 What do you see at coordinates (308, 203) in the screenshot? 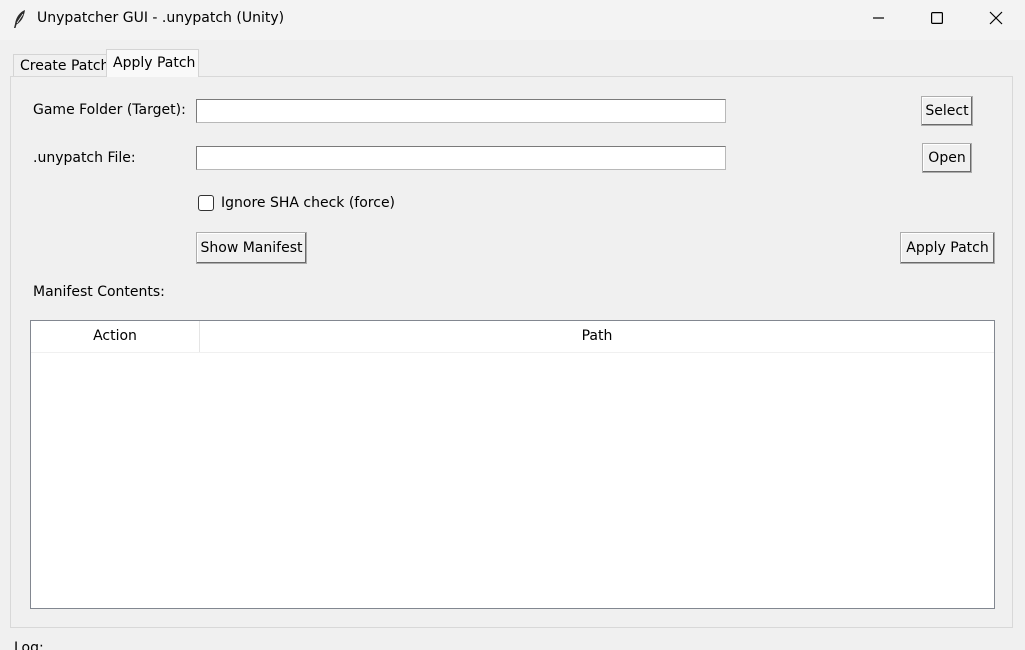
I see `ignore-sha-label: Ignore SHA check (force)` at bounding box center [308, 203].